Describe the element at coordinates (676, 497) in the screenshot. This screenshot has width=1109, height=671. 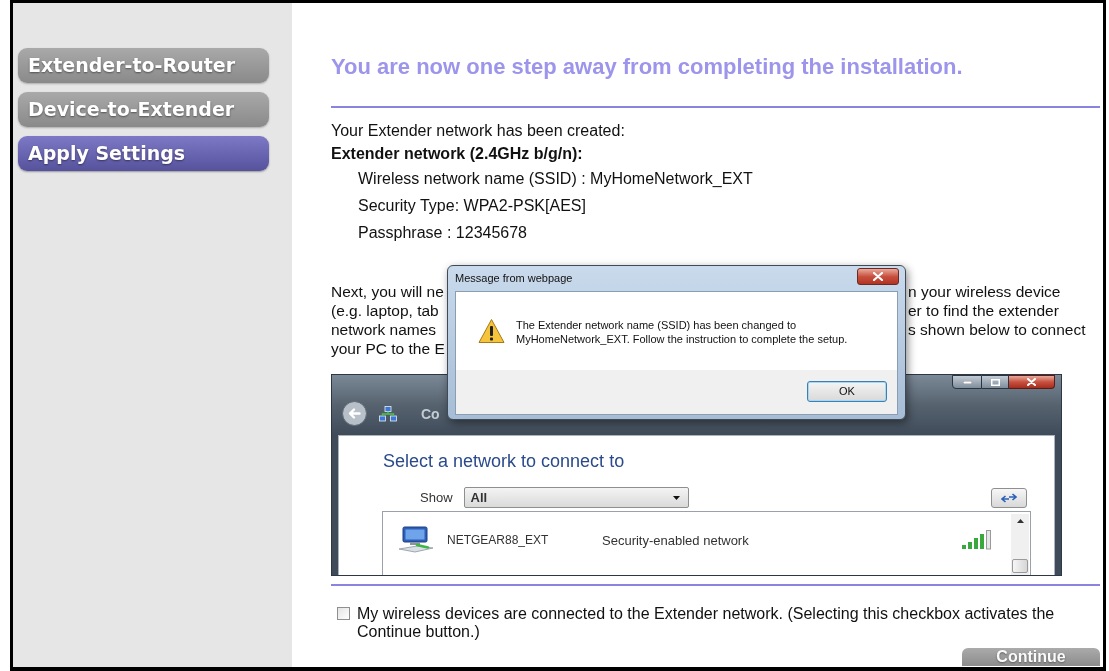
I see `caret-icon` at that location.